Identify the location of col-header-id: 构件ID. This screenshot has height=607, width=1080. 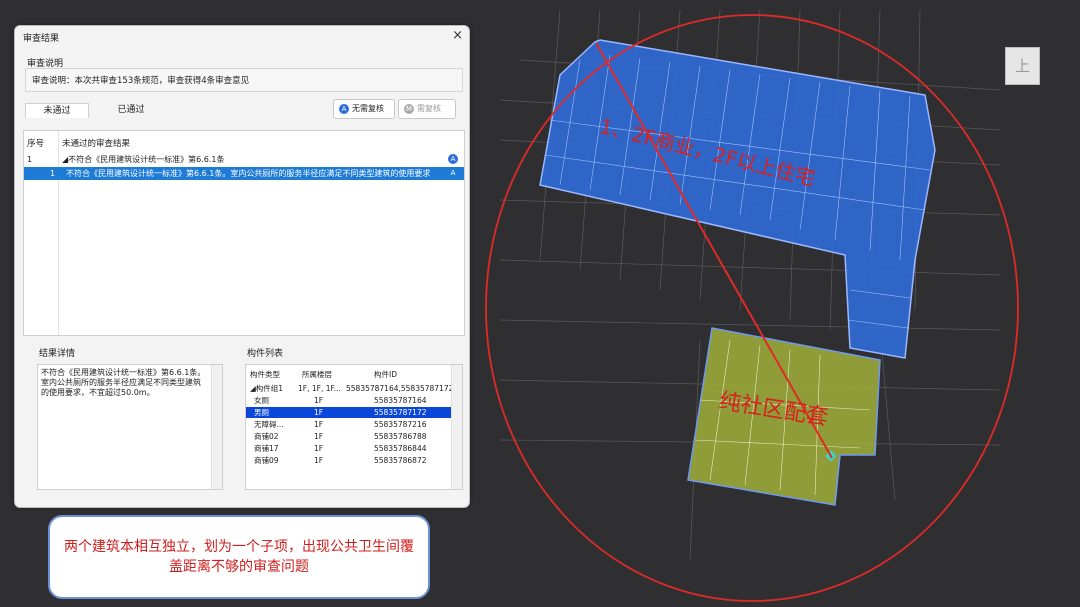
(385, 374).